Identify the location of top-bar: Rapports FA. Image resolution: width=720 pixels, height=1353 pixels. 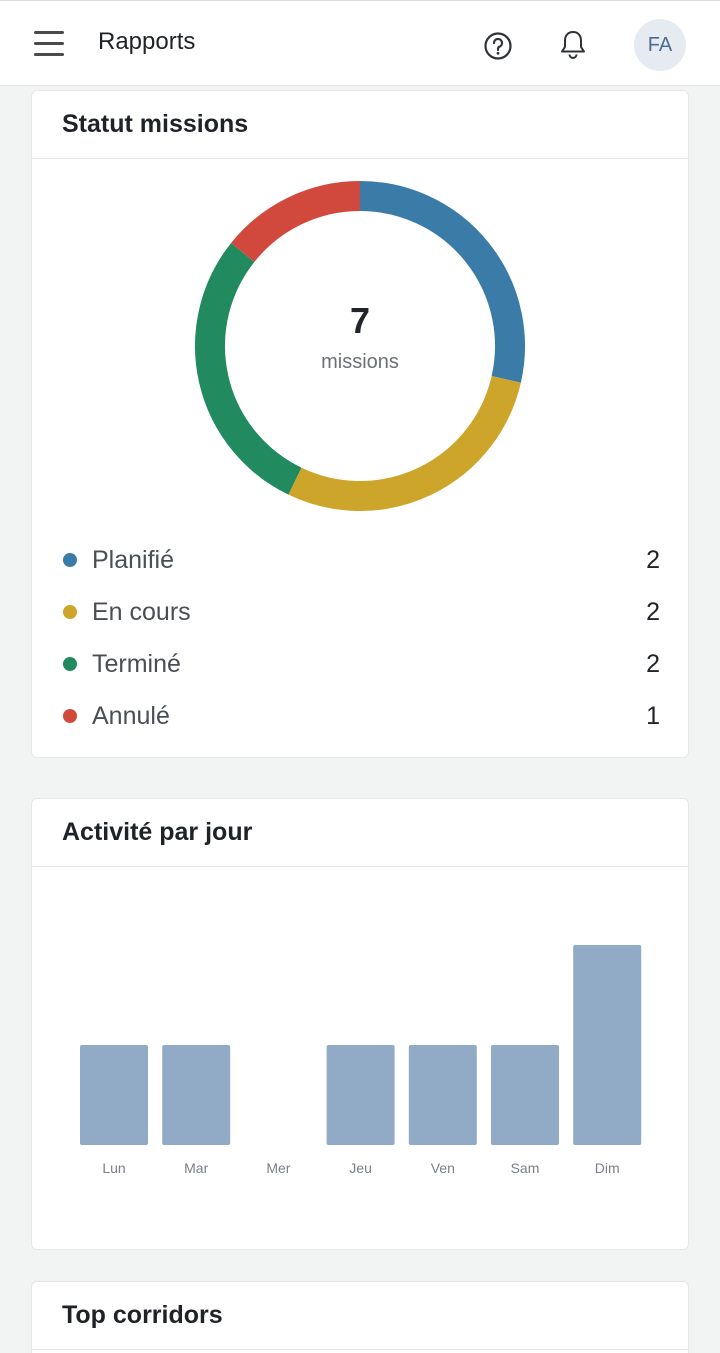
(360, 43).